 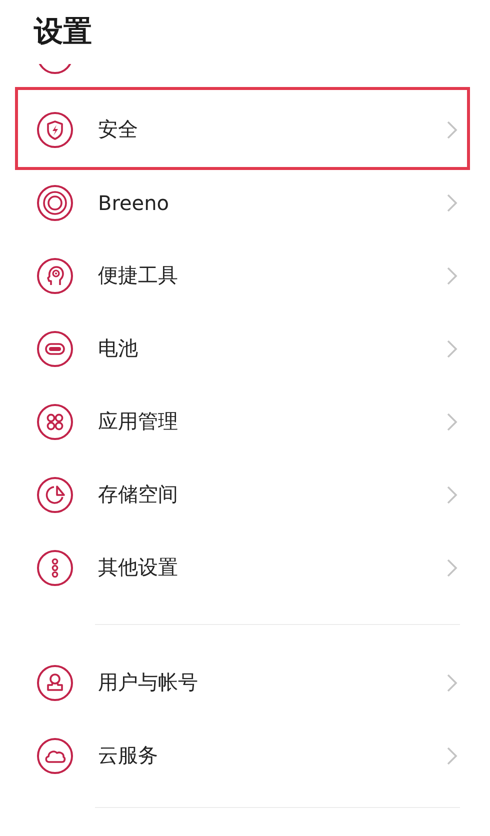 I want to click on settings-item: 云服务, so click(x=245, y=755).